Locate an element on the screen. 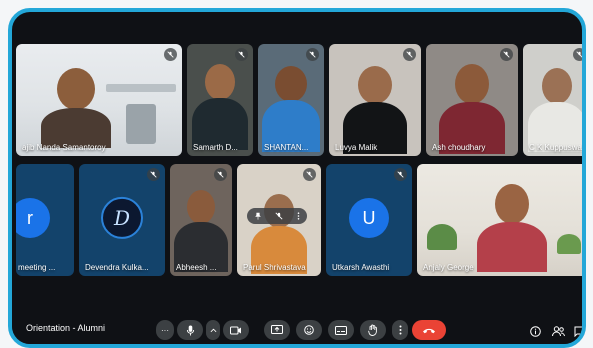 The width and height of the screenshot is (593, 348). mic-icon is located at coordinates (190, 330).